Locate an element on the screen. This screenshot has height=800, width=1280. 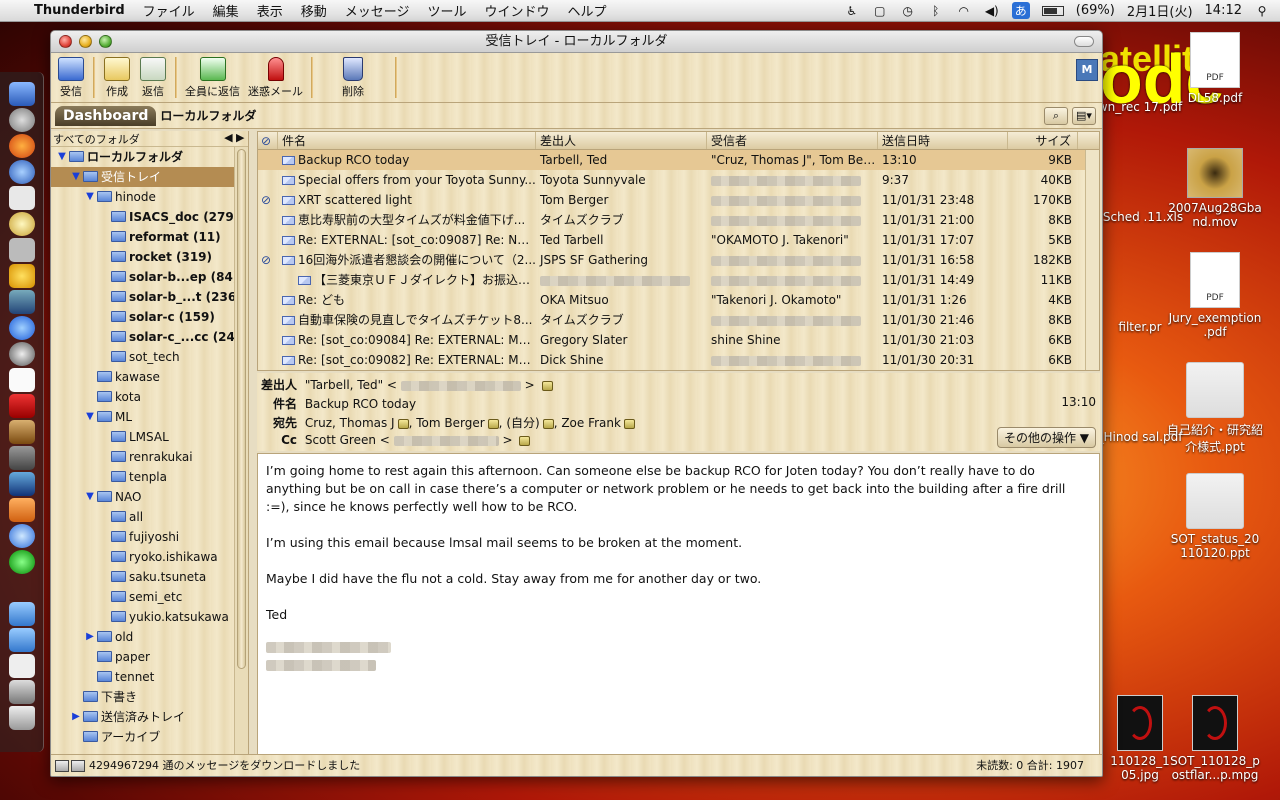
menu-file: ファイル is located at coordinates (169, 10).